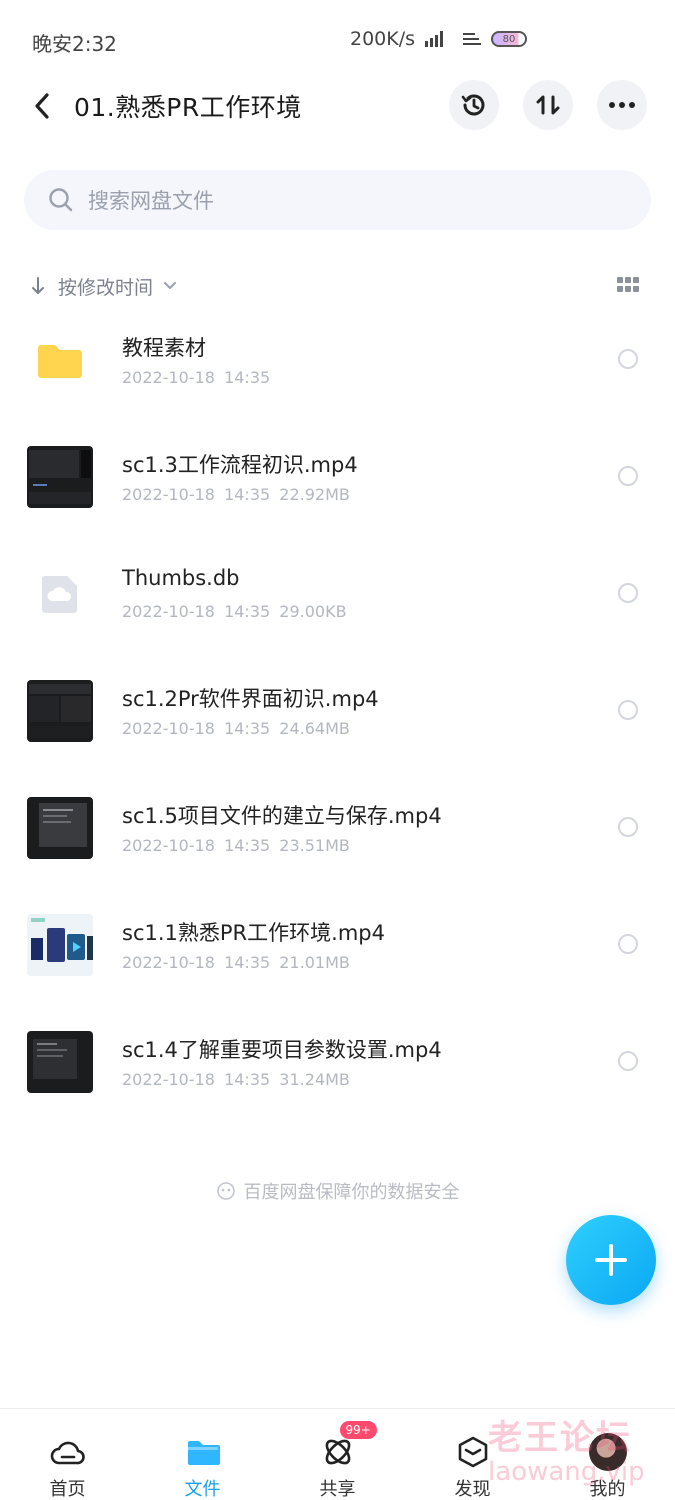 This screenshot has height=1500, width=675. What do you see at coordinates (236, 728) in the screenshot?
I see `file-meta: 2022-10-18 14:35 24.64MB` at bounding box center [236, 728].